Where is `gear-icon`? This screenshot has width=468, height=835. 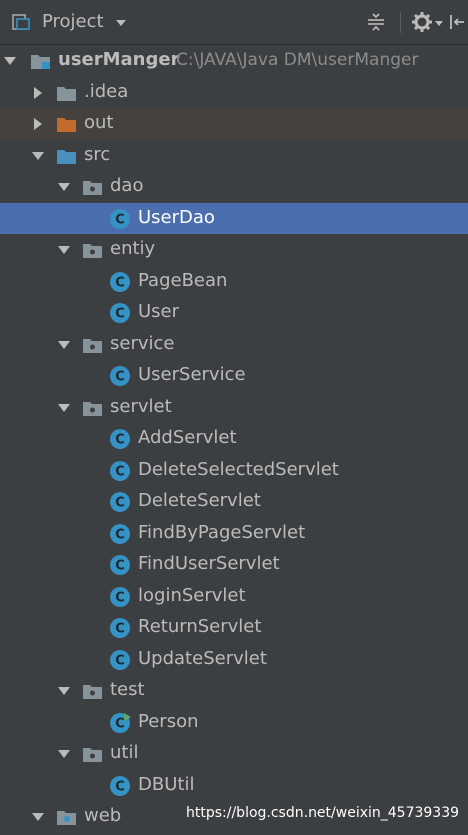
gear-icon is located at coordinates (422, 22).